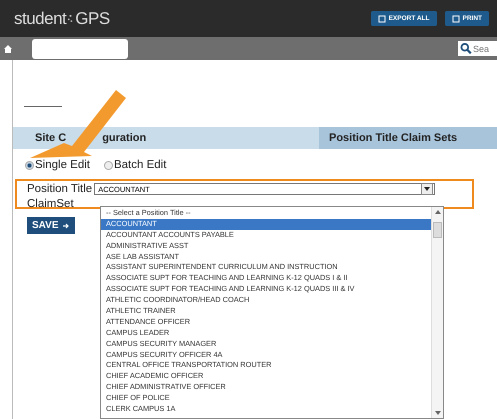 The width and height of the screenshot is (497, 419). Describe the element at coordinates (166, 138) in the screenshot. I see `tab: Site C guration` at that location.